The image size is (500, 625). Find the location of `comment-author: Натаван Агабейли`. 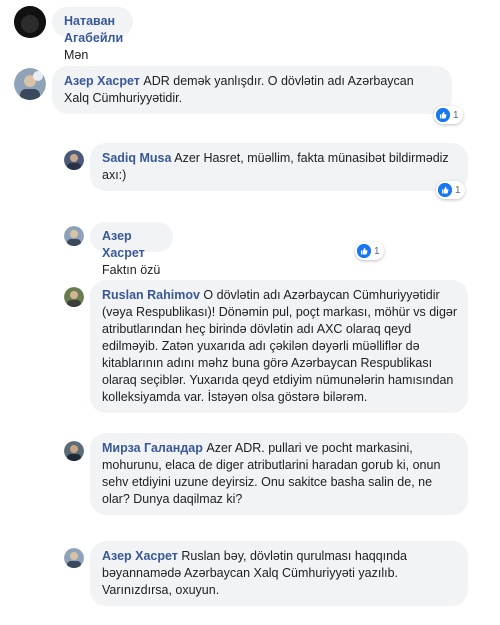

comment-author: Натаван Агабейли is located at coordinates (93, 29).